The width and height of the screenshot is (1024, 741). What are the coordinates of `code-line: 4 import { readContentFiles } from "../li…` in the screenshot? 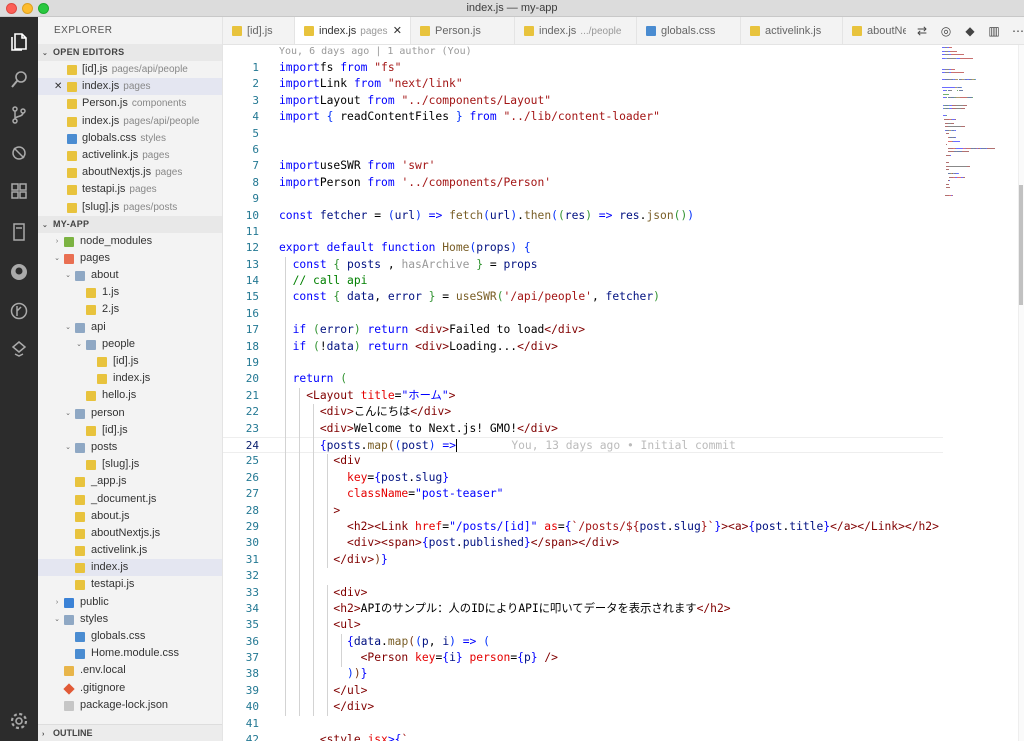 It's located at (583, 117).